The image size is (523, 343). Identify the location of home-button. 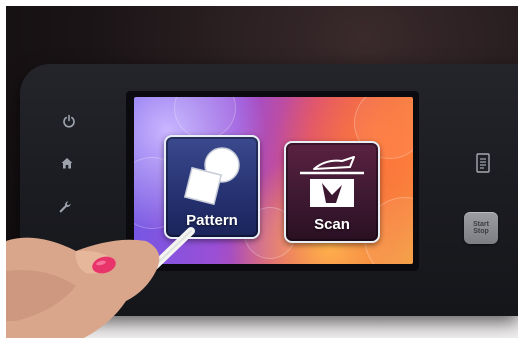
(67, 163).